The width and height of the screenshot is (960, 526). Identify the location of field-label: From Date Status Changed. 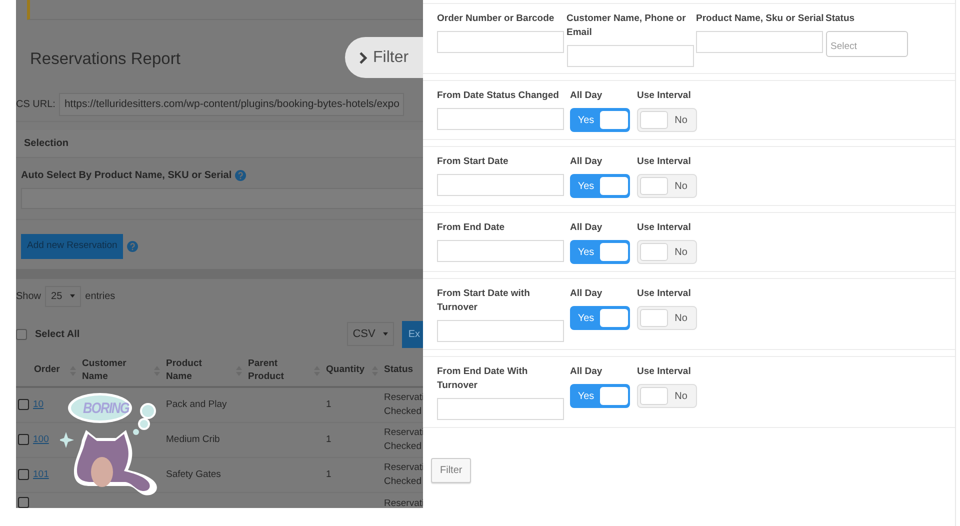
(498, 96).